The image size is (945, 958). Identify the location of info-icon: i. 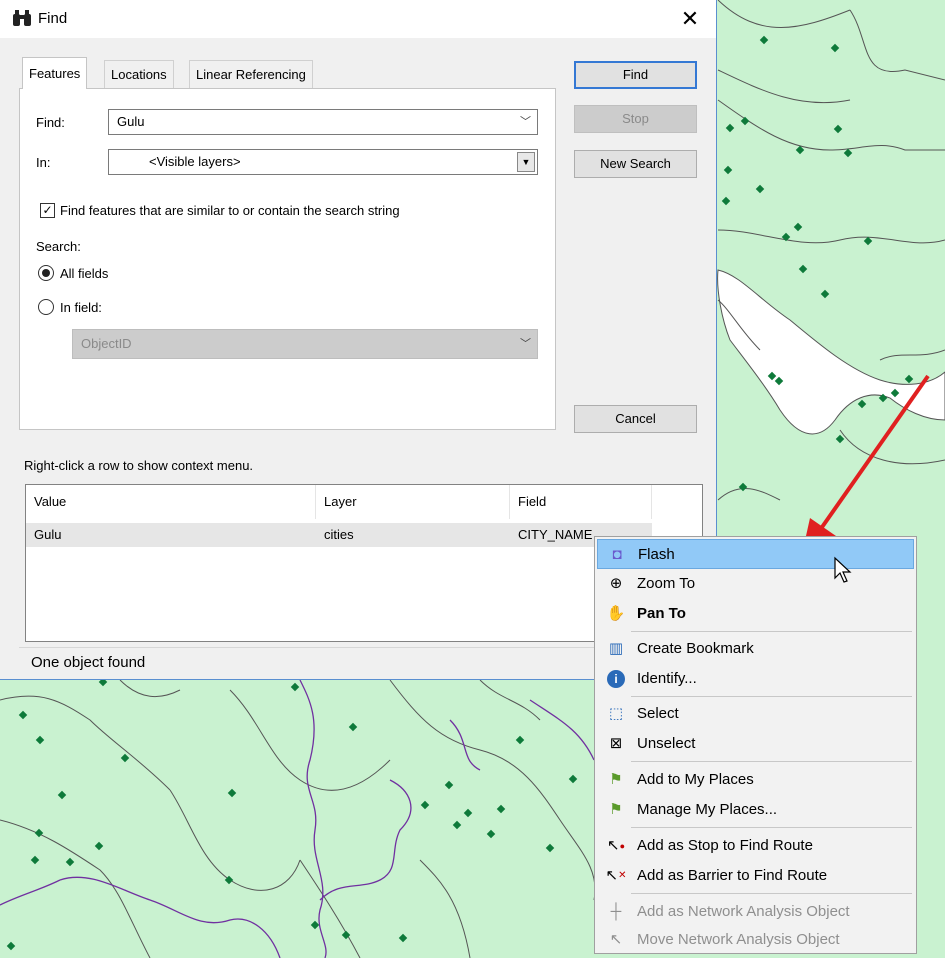
(616, 679).